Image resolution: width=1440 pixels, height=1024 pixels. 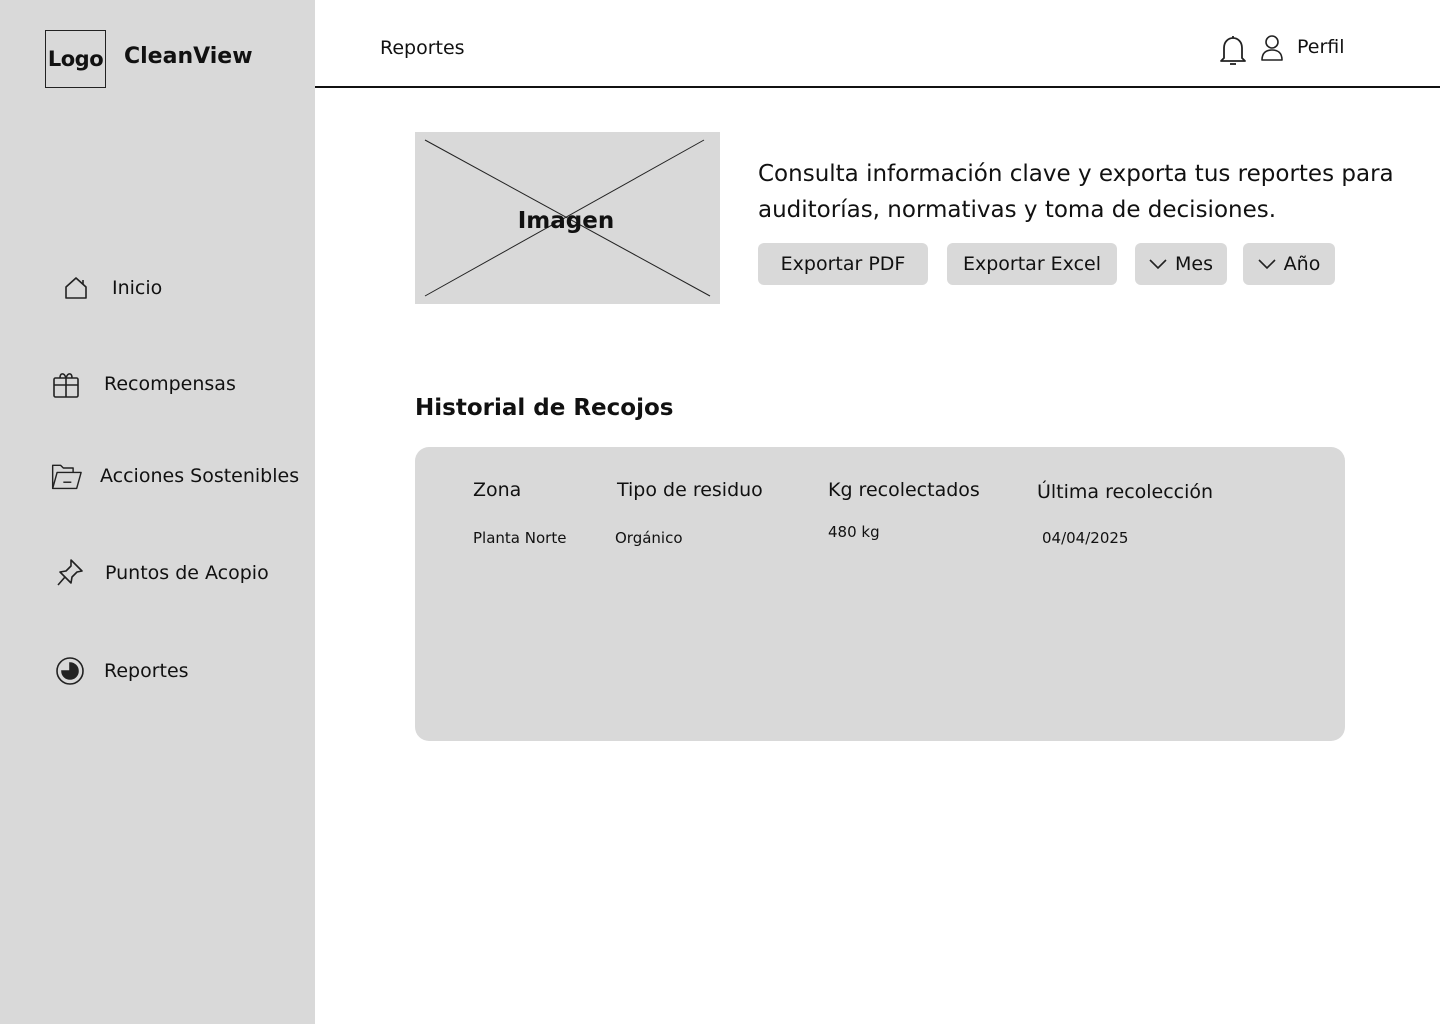 I want to click on table-cell: 480 kg, so click(x=854, y=532).